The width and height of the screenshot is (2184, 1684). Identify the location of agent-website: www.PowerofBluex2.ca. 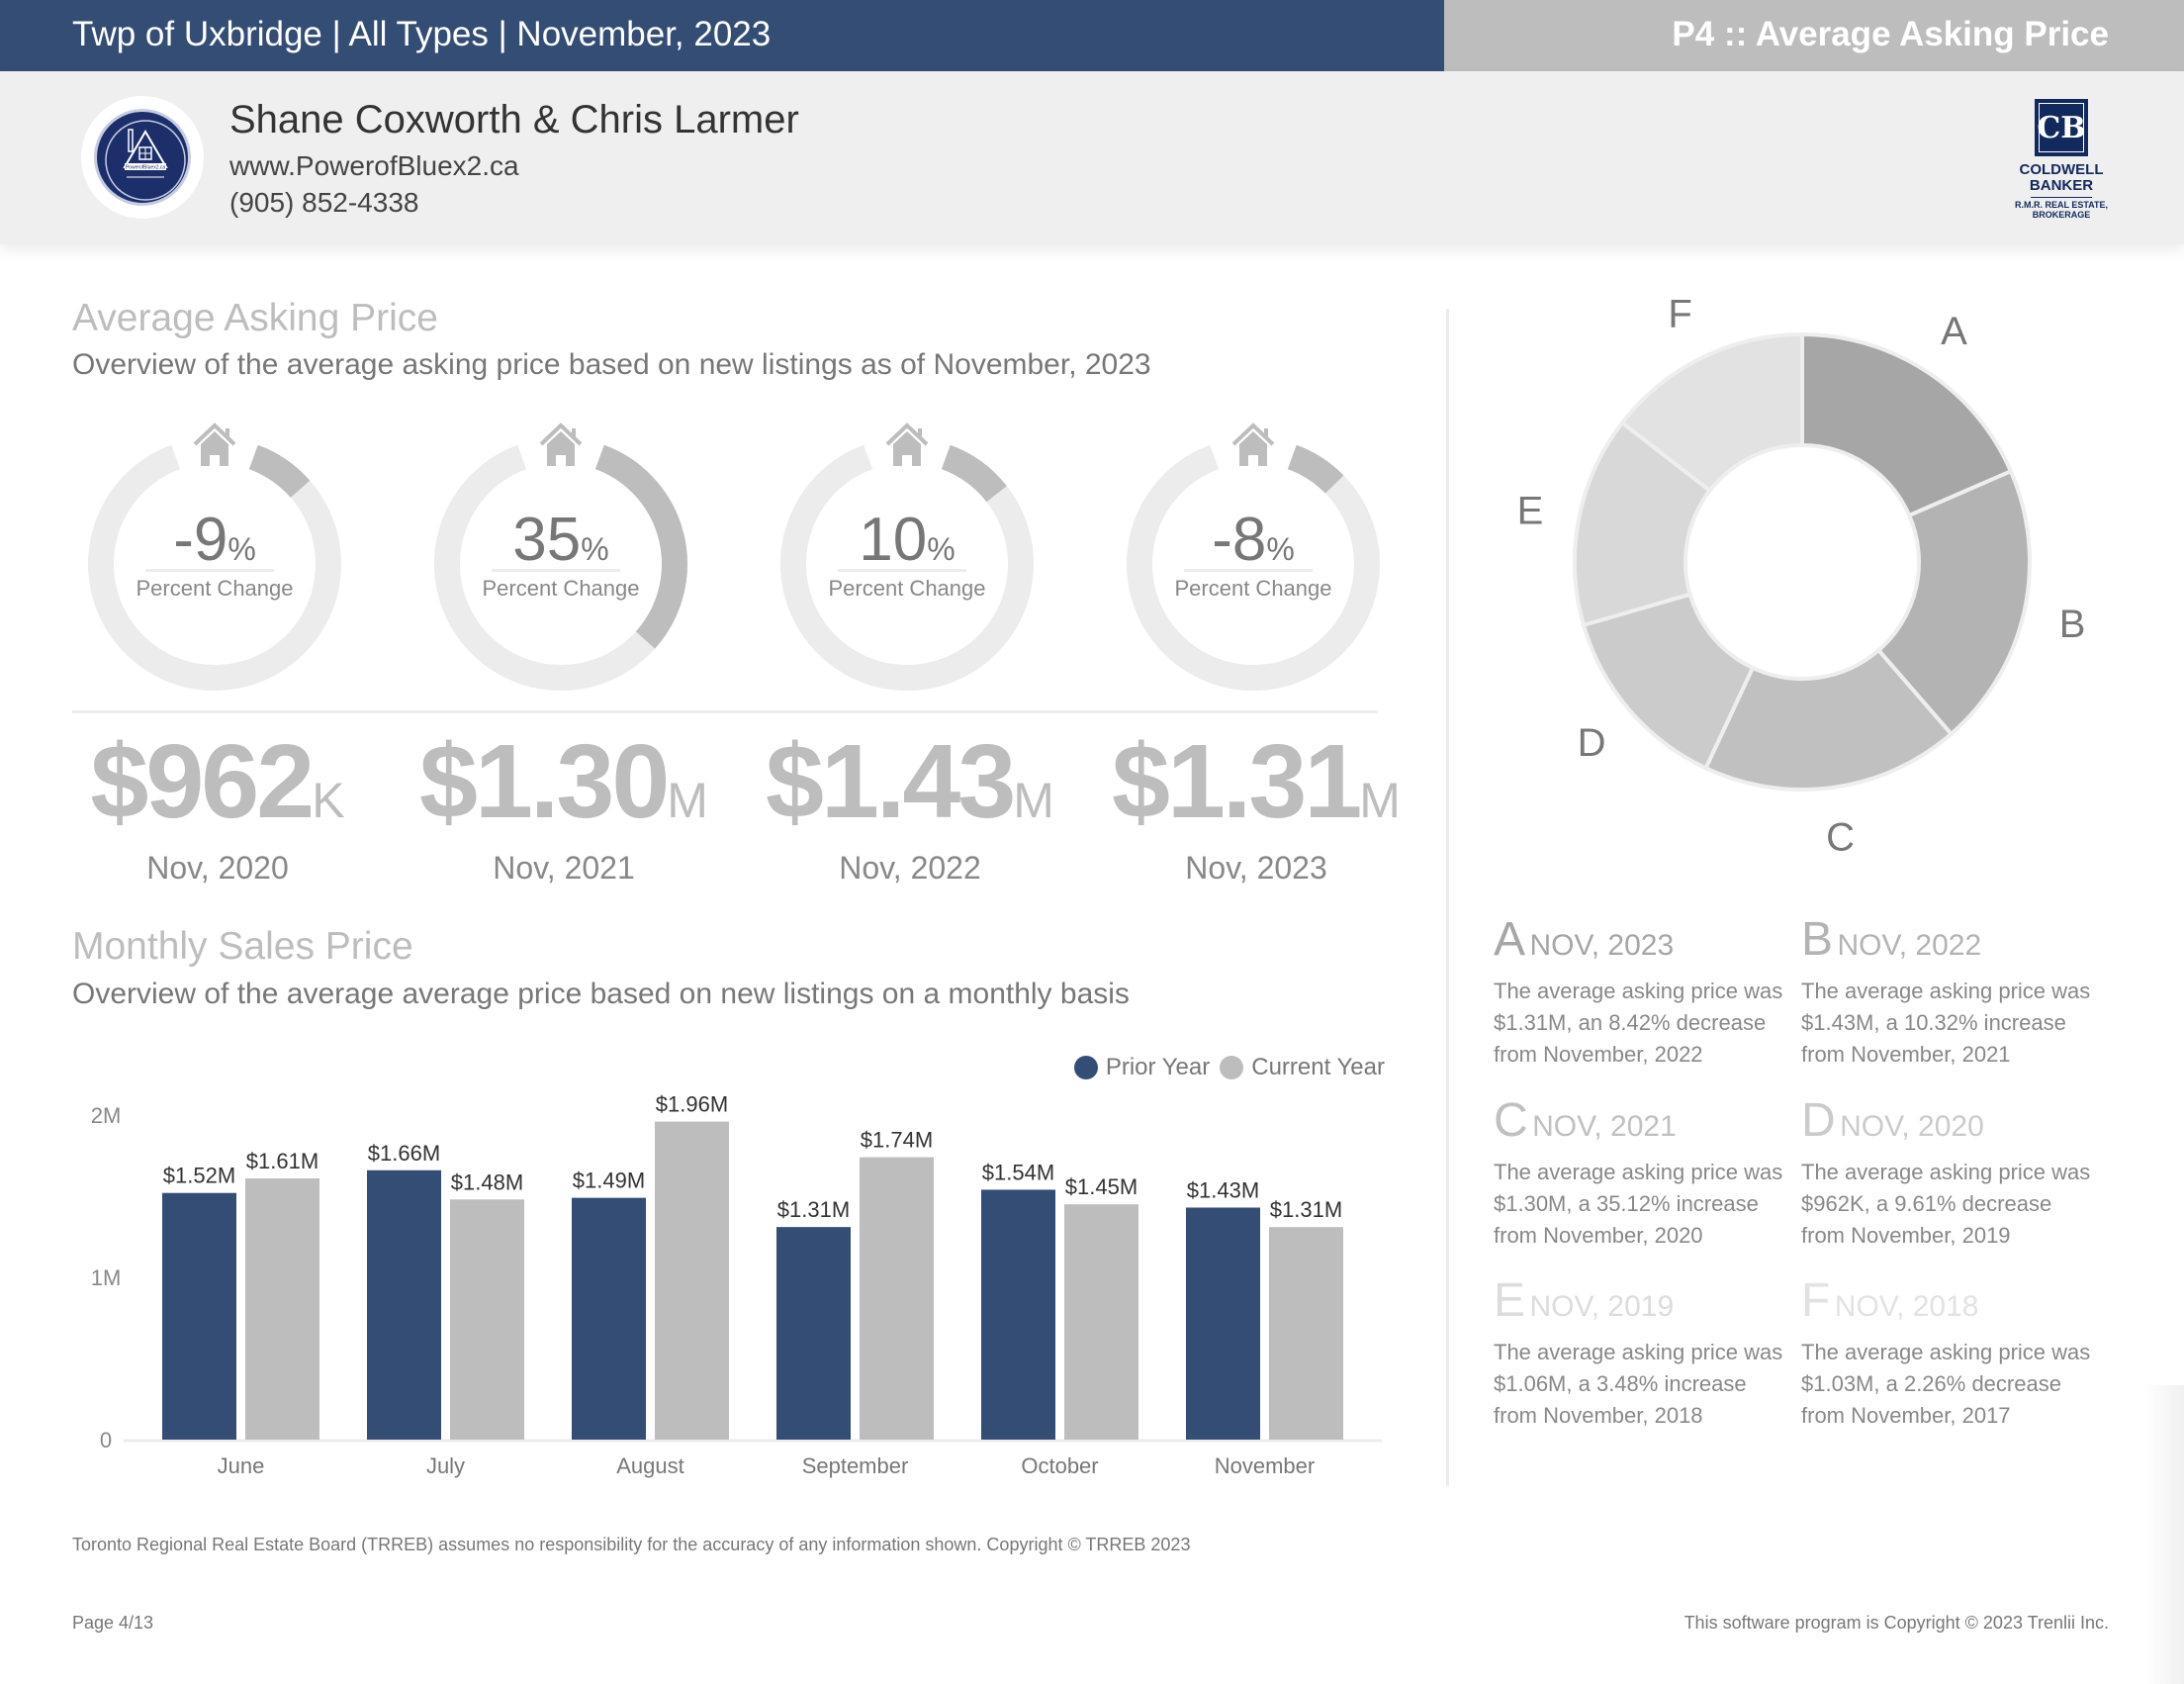
(374, 166).